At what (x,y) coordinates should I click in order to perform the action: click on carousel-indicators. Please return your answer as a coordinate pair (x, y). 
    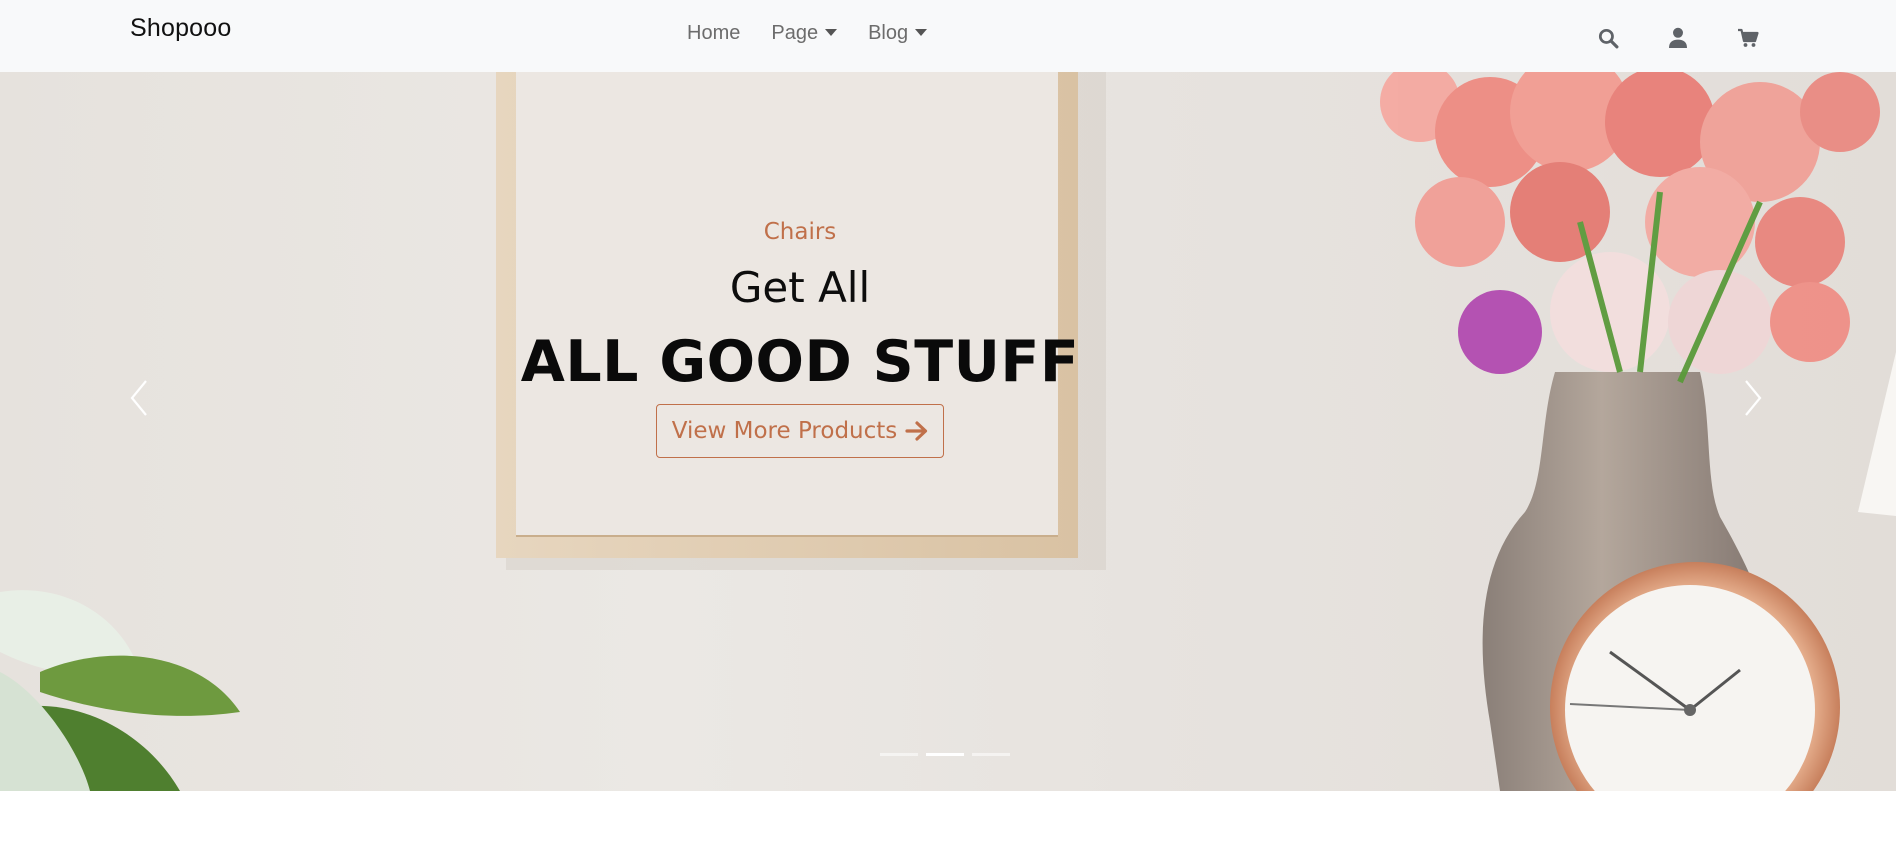
    Looking at the image, I should click on (949, 754).